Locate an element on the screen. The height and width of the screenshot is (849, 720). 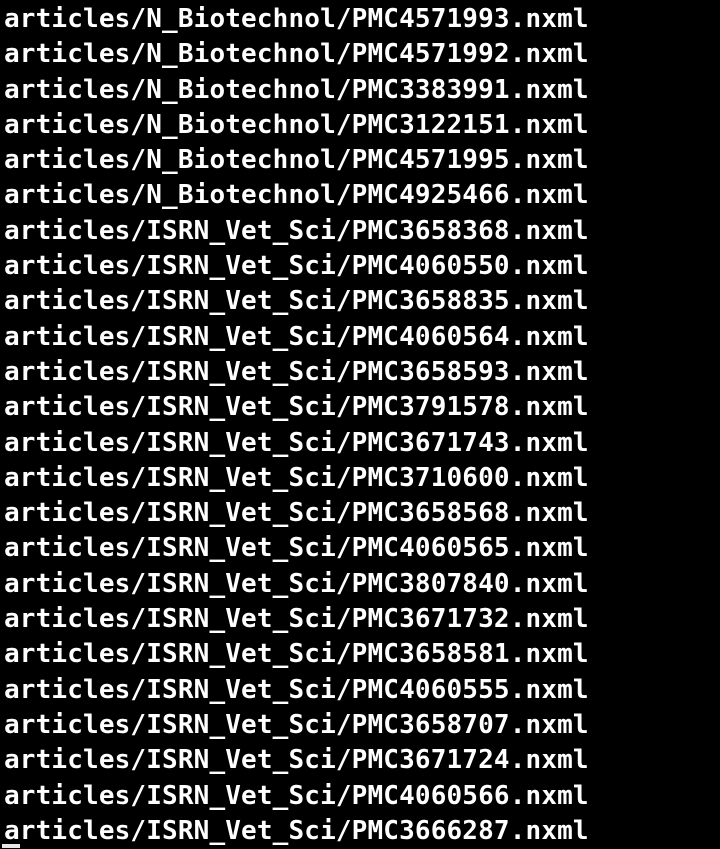
output-line: articles/ISRN_Vet_Sci/PMC3658568.nxml is located at coordinates (296, 513).